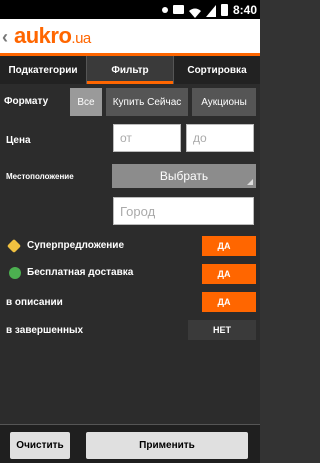 This screenshot has height=463, width=320. I want to click on tab-bar: Подкатегории Фильтр Сортировка, so click(130, 70).